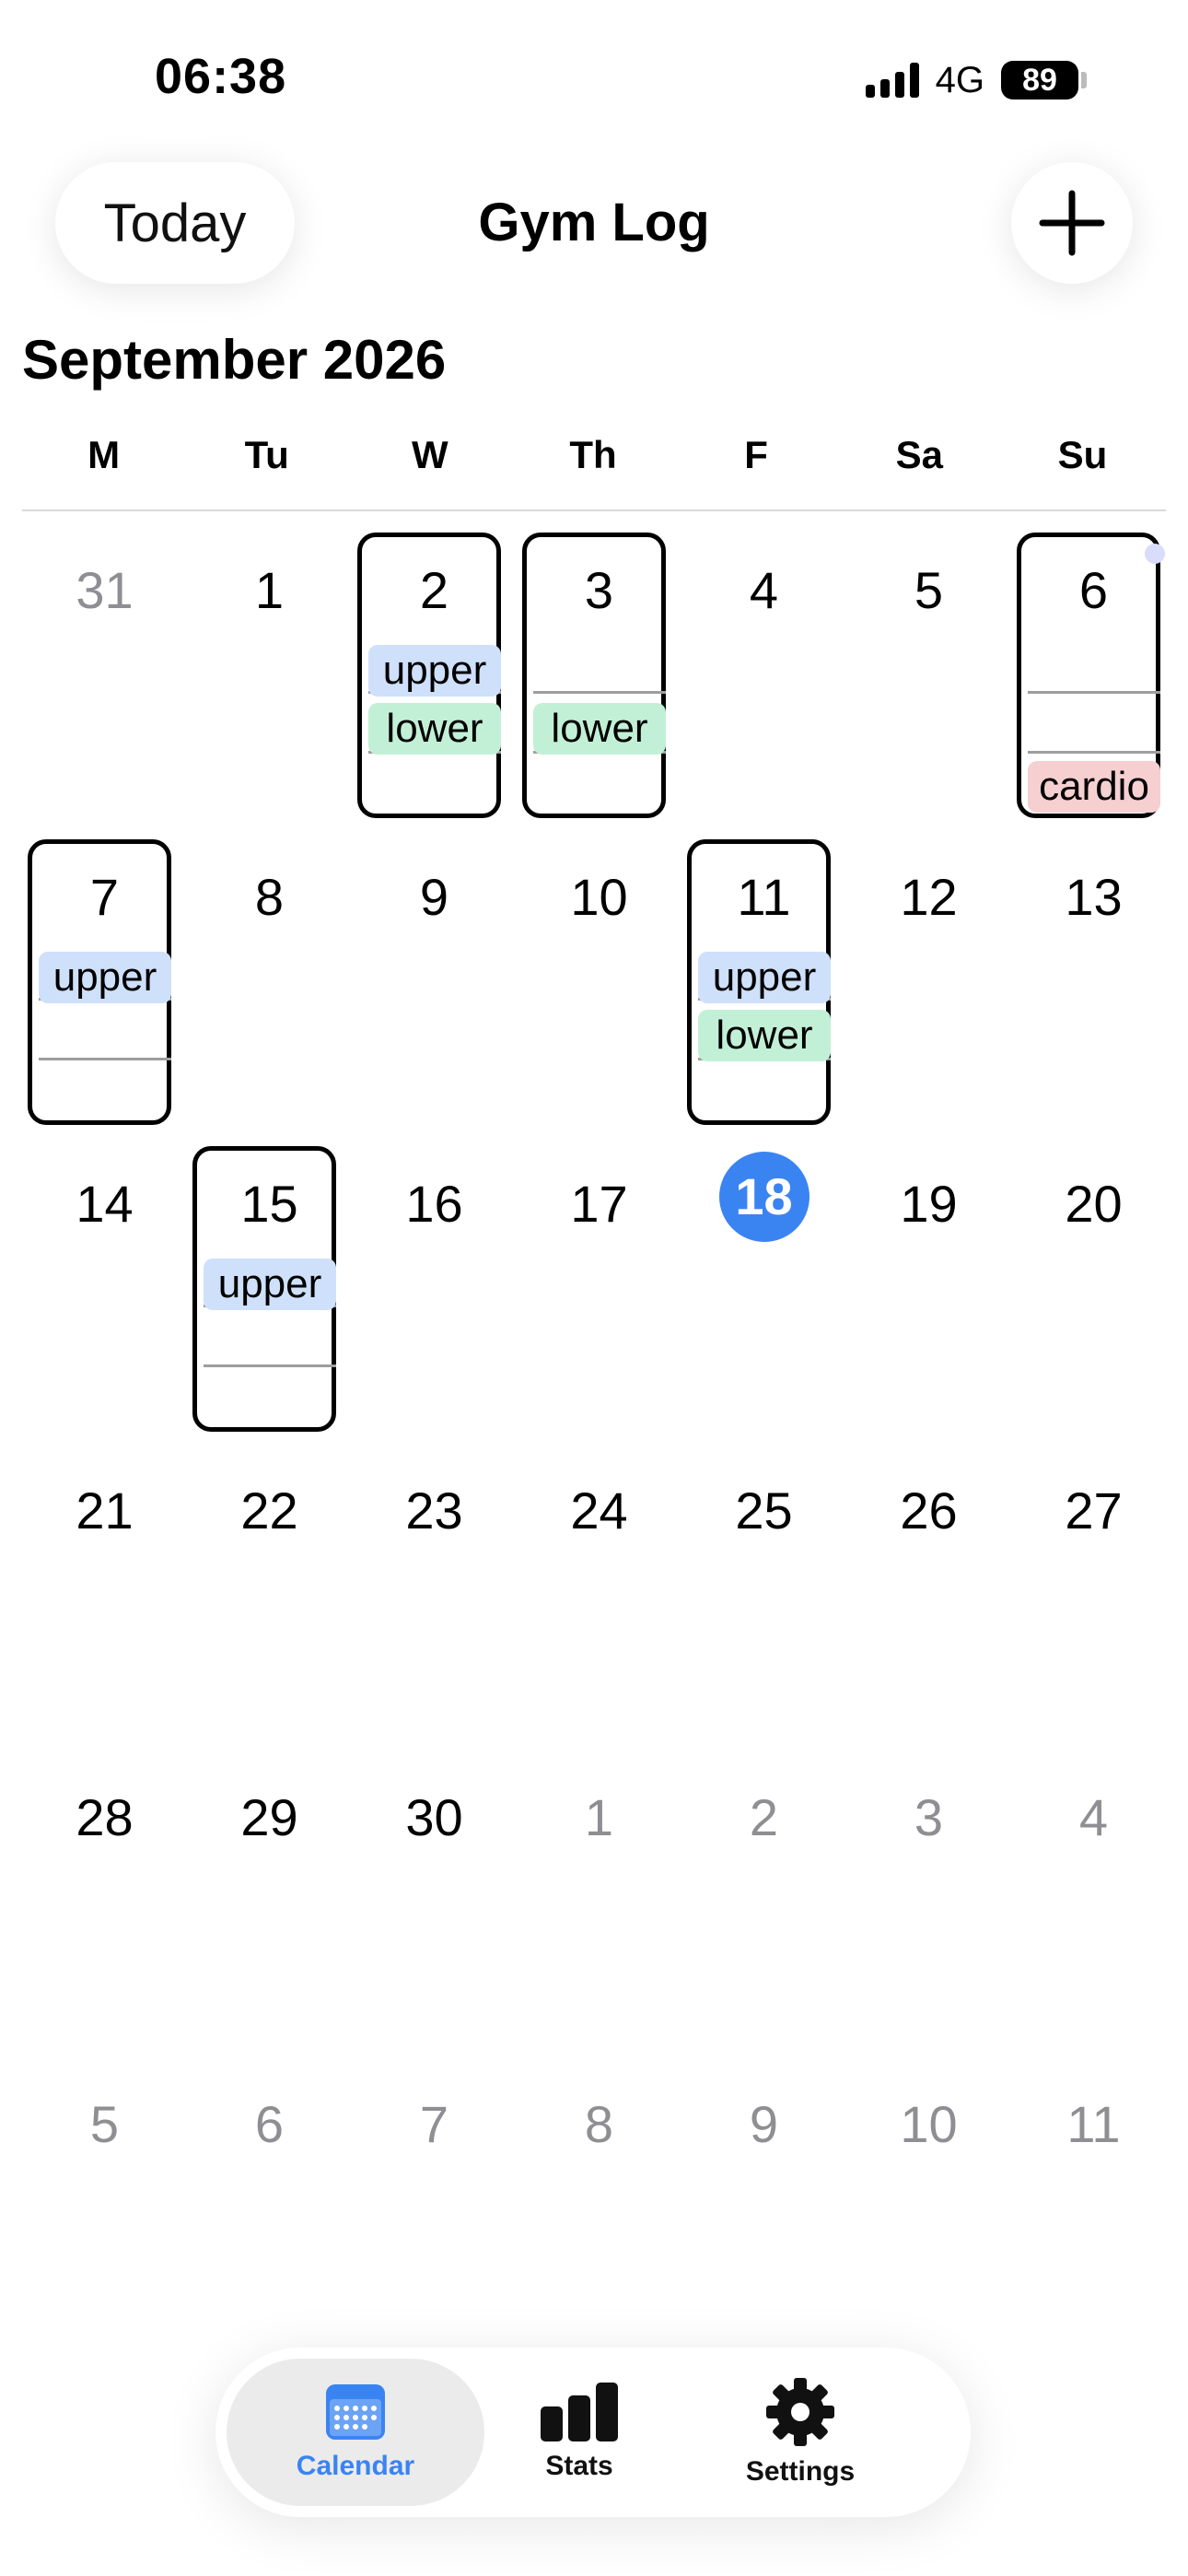 This screenshot has width=1188, height=2576. I want to click on day-number: 27, so click(1094, 1510).